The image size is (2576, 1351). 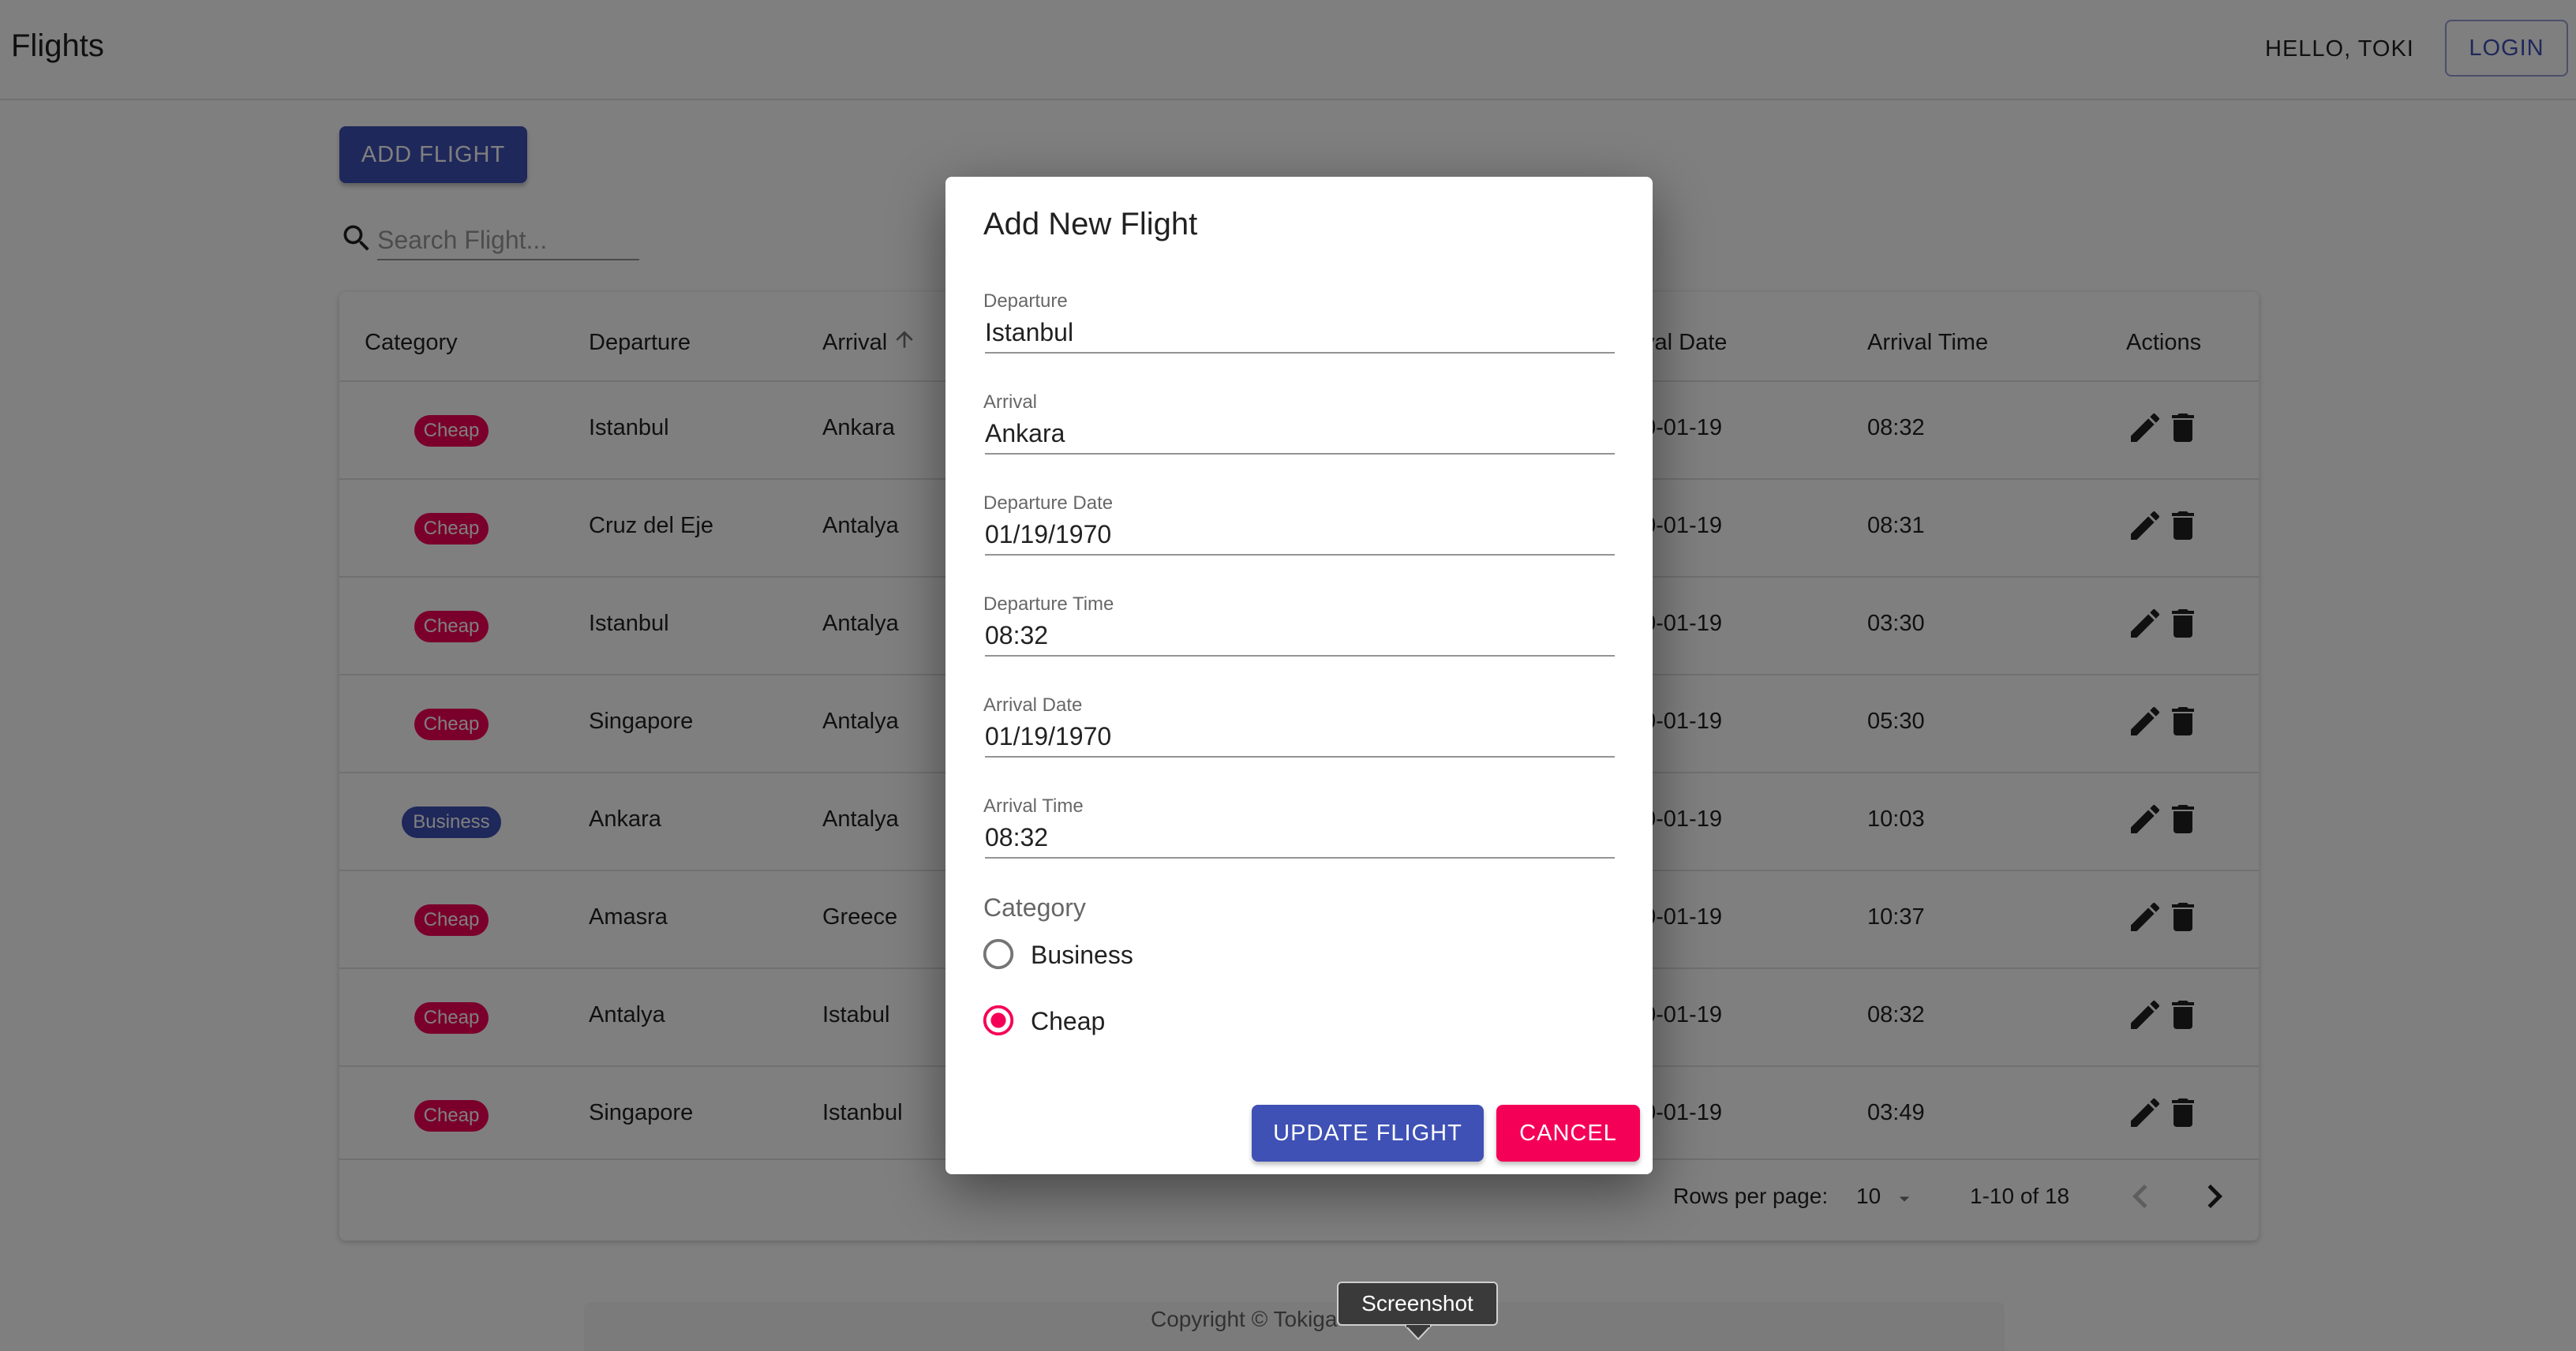 I want to click on radio-business-label: Business, so click(x=1082, y=955).